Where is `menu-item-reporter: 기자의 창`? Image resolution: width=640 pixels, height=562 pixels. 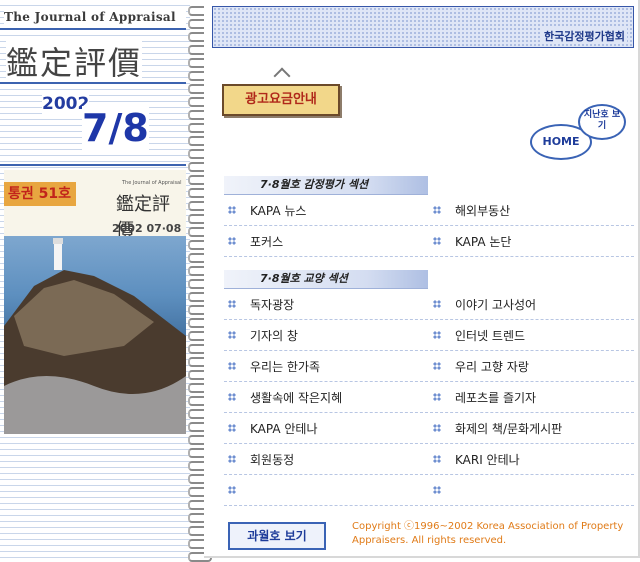 menu-item-reporter: 기자의 창 is located at coordinates (326, 335).